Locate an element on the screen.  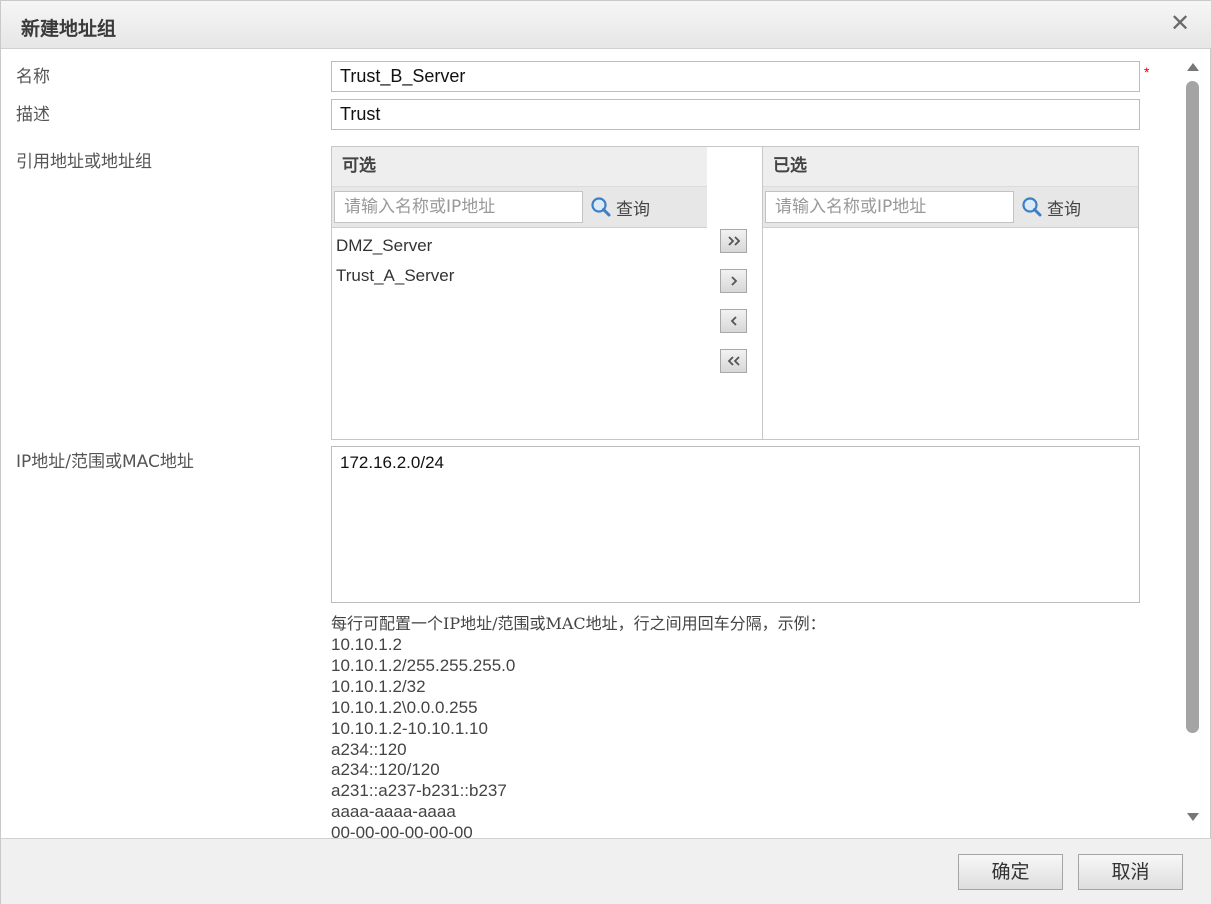
ok-button: 确定 is located at coordinates (1010, 872).